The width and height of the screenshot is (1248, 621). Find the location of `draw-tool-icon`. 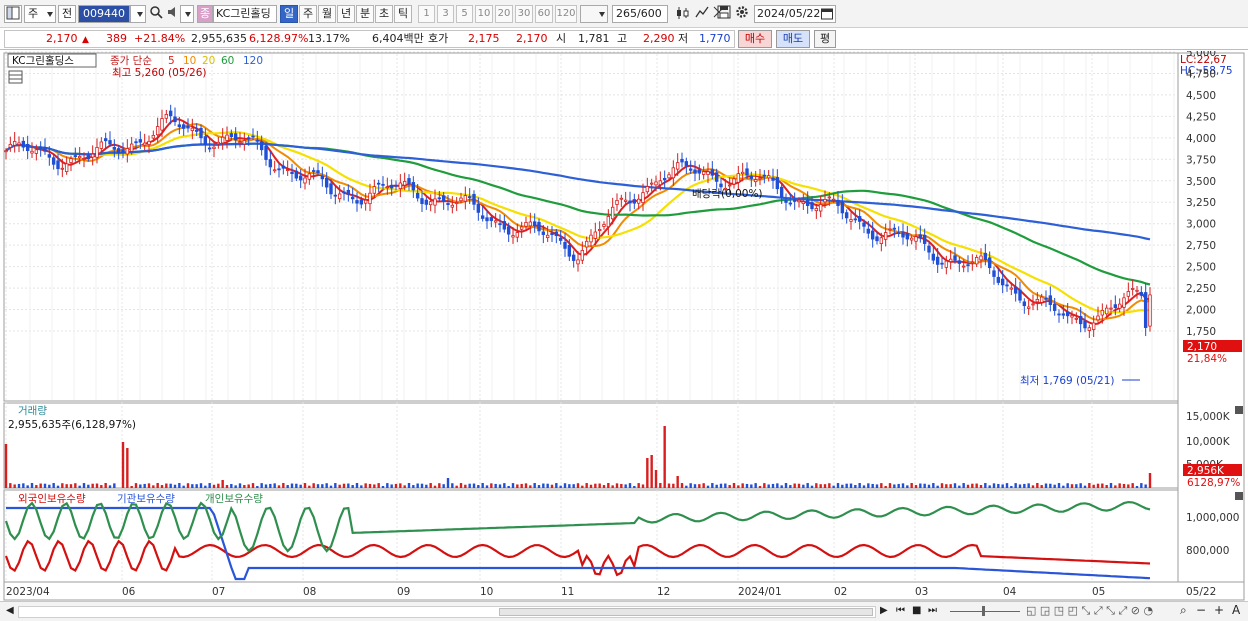

draw-tool-icon is located at coordinates (702, 14).